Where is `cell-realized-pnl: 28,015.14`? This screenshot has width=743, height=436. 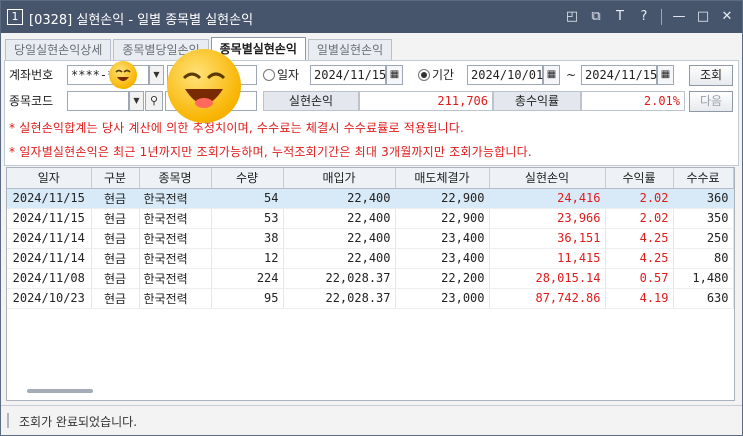 cell-realized-pnl: 28,015.14 is located at coordinates (547, 278).